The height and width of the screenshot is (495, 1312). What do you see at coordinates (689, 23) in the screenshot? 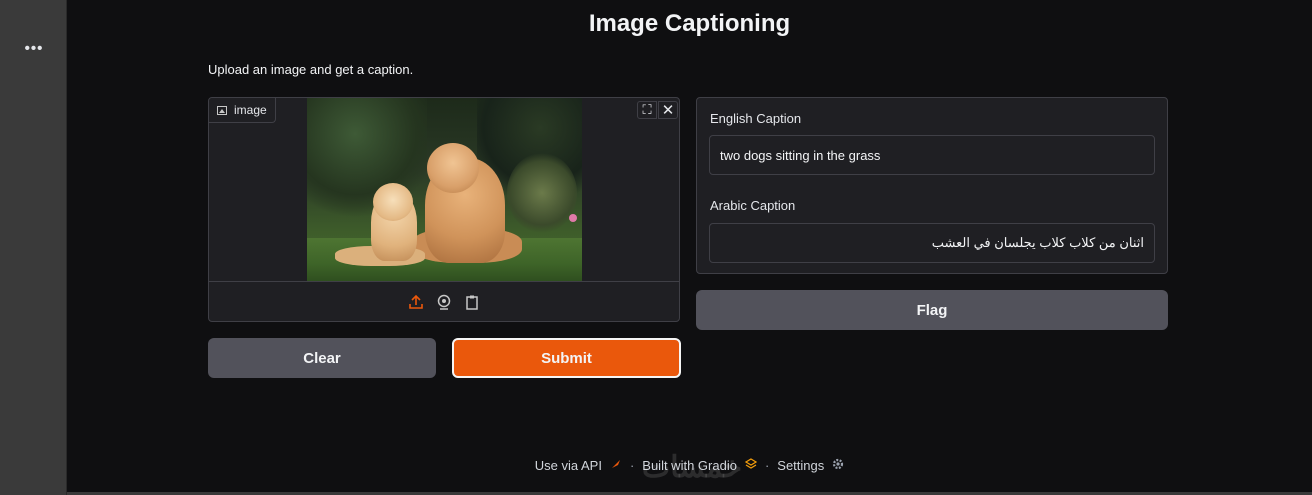
I see `page-title: Image Captioning` at bounding box center [689, 23].